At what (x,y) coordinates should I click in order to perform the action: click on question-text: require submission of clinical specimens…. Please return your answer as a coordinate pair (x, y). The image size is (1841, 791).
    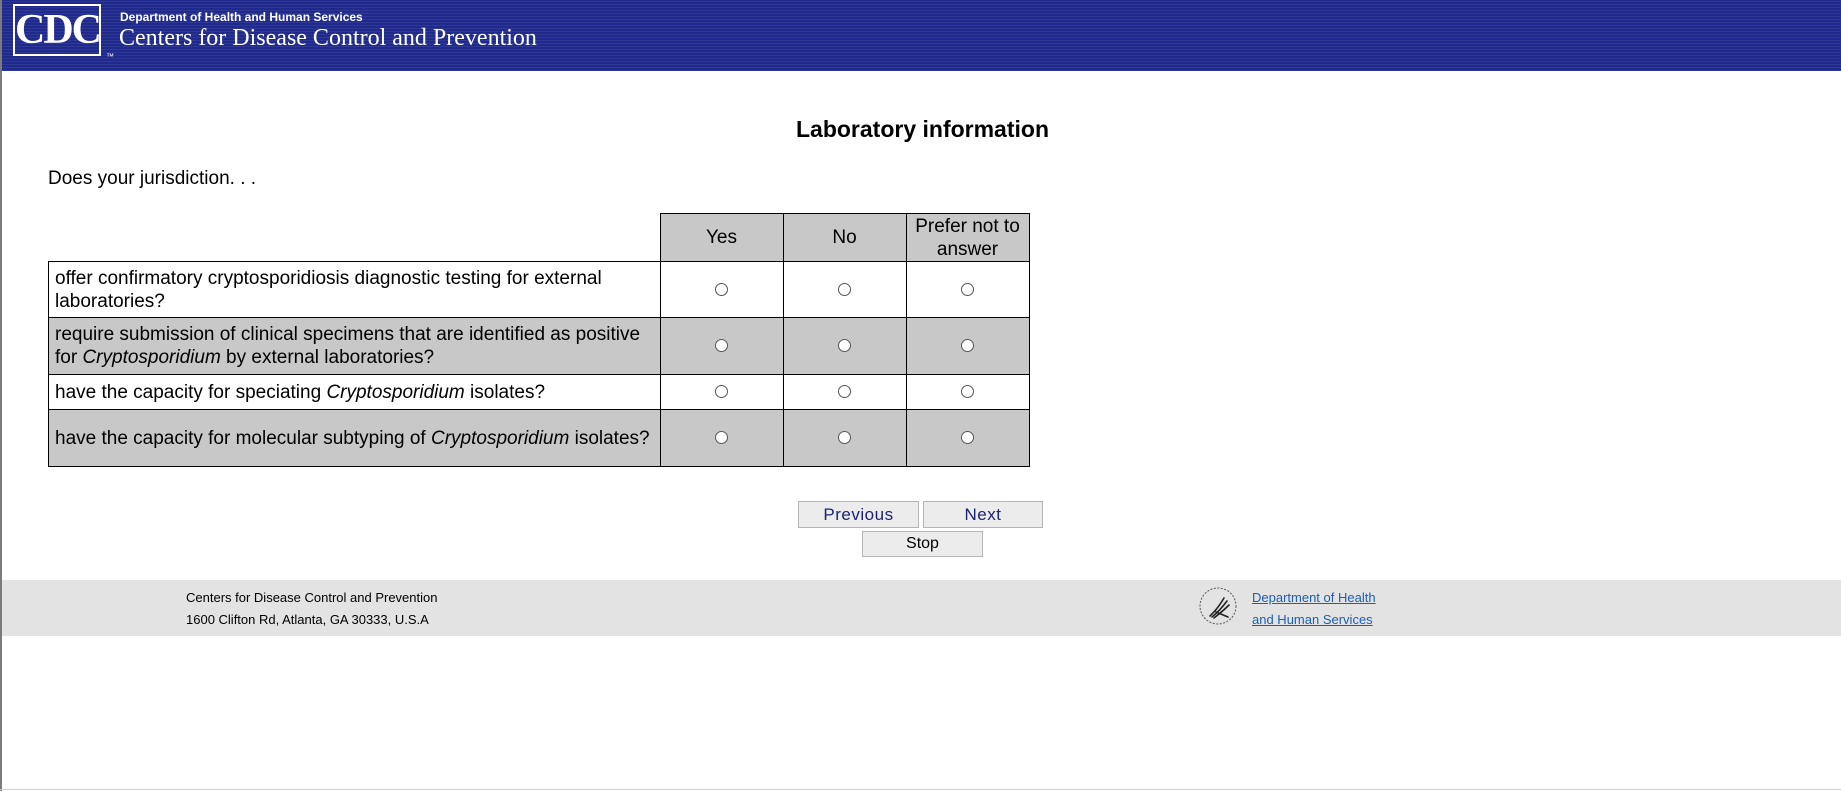
    Looking at the image, I should click on (354, 346).